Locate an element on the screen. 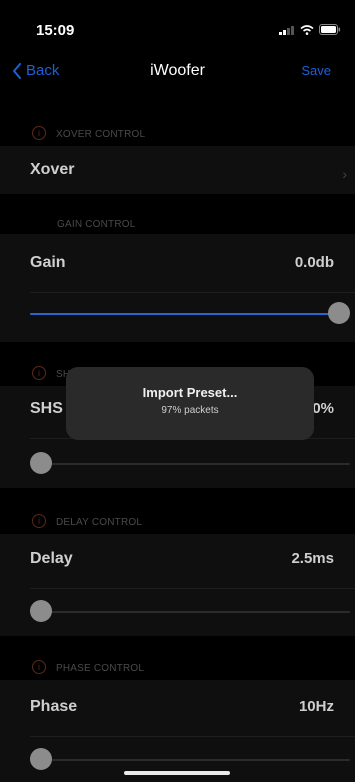 The image size is (355, 782). import-progress-hud: Import Preset... 97% packets is located at coordinates (190, 403).